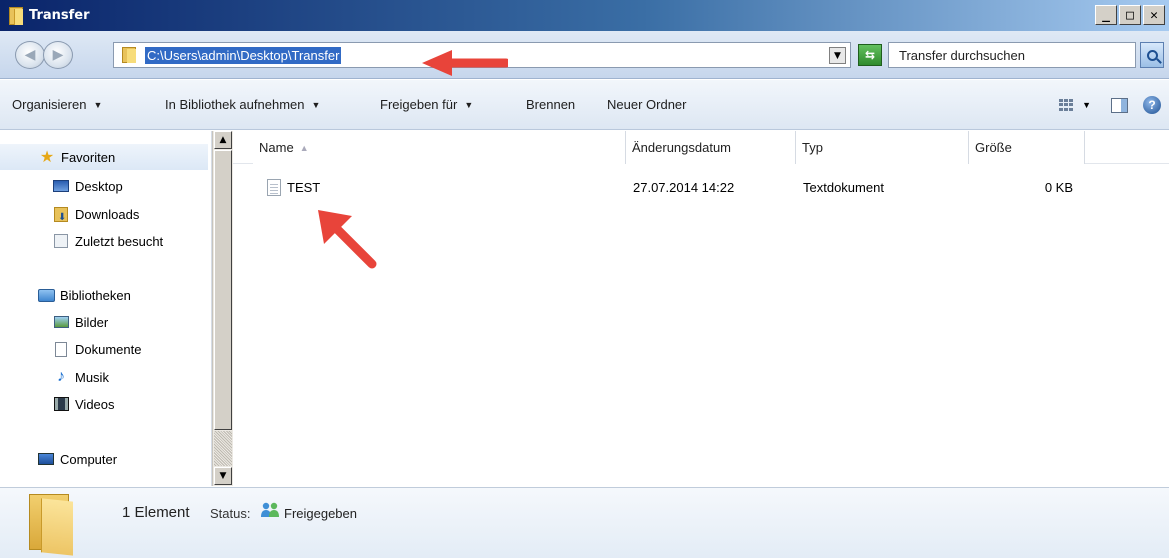 This screenshot has height=558, width=1169. I want to click on sidebar-scrollbar: ▲ ▼, so click(222, 308).